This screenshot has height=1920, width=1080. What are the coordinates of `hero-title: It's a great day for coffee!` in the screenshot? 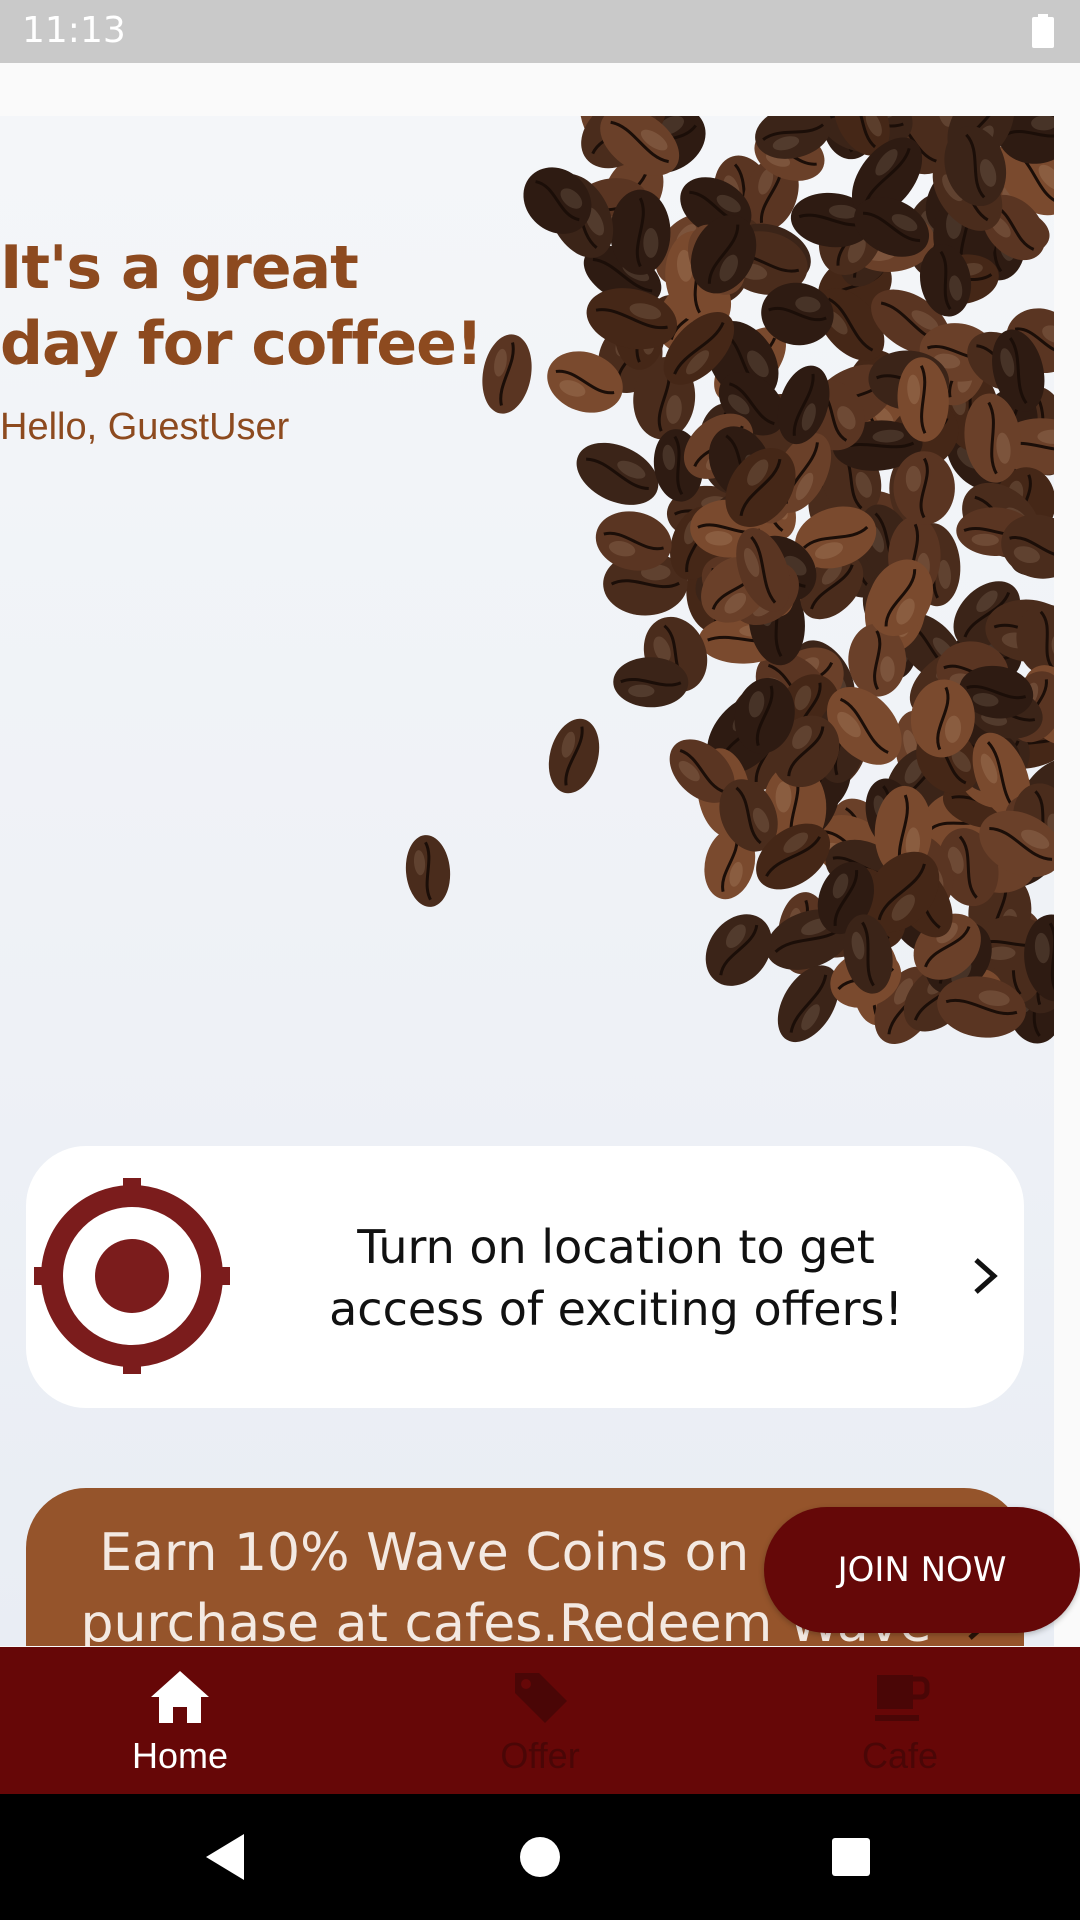 It's located at (241, 306).